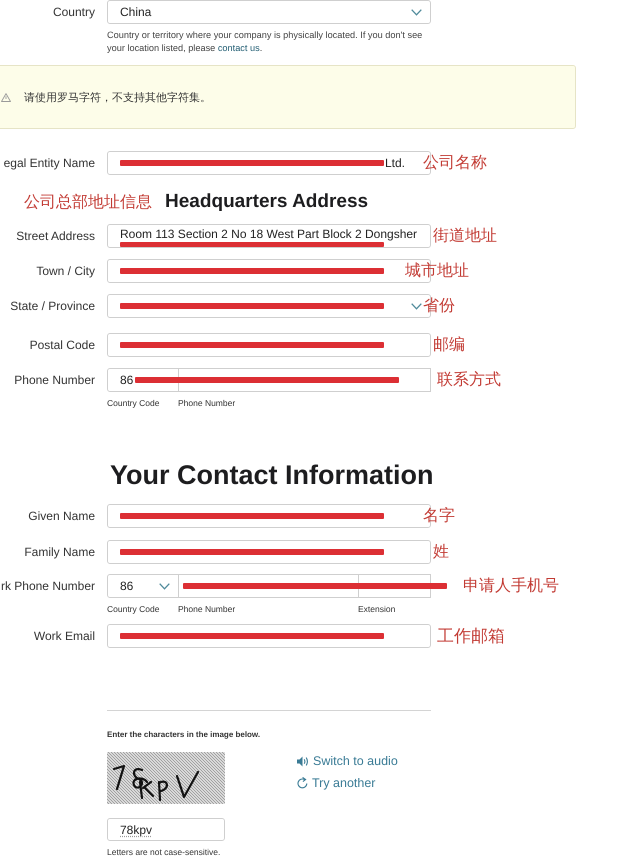 Image resolution: width=640 pixels, height=862 pixels. Describe the element at coordinates (439, 516) in the screenshot. I see `annotation-text: 名字` at that location.